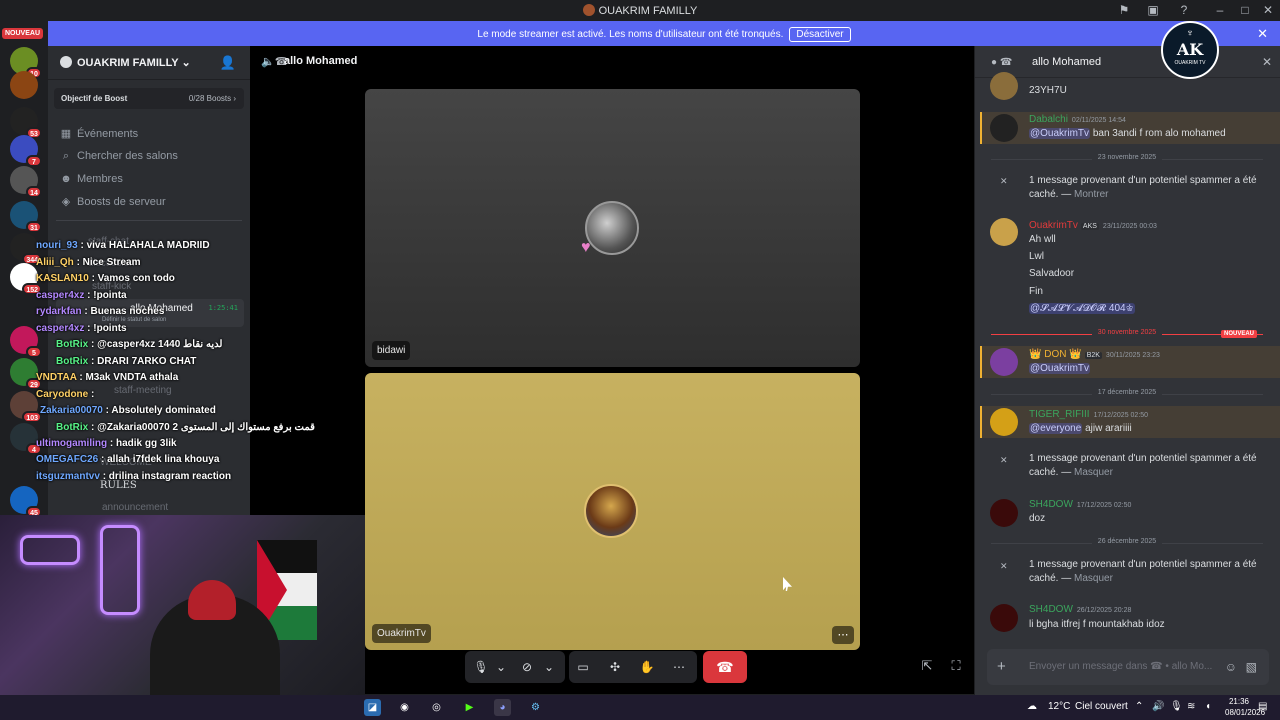  I want to click on add-attachment-icon: +, so click(1001, 666).